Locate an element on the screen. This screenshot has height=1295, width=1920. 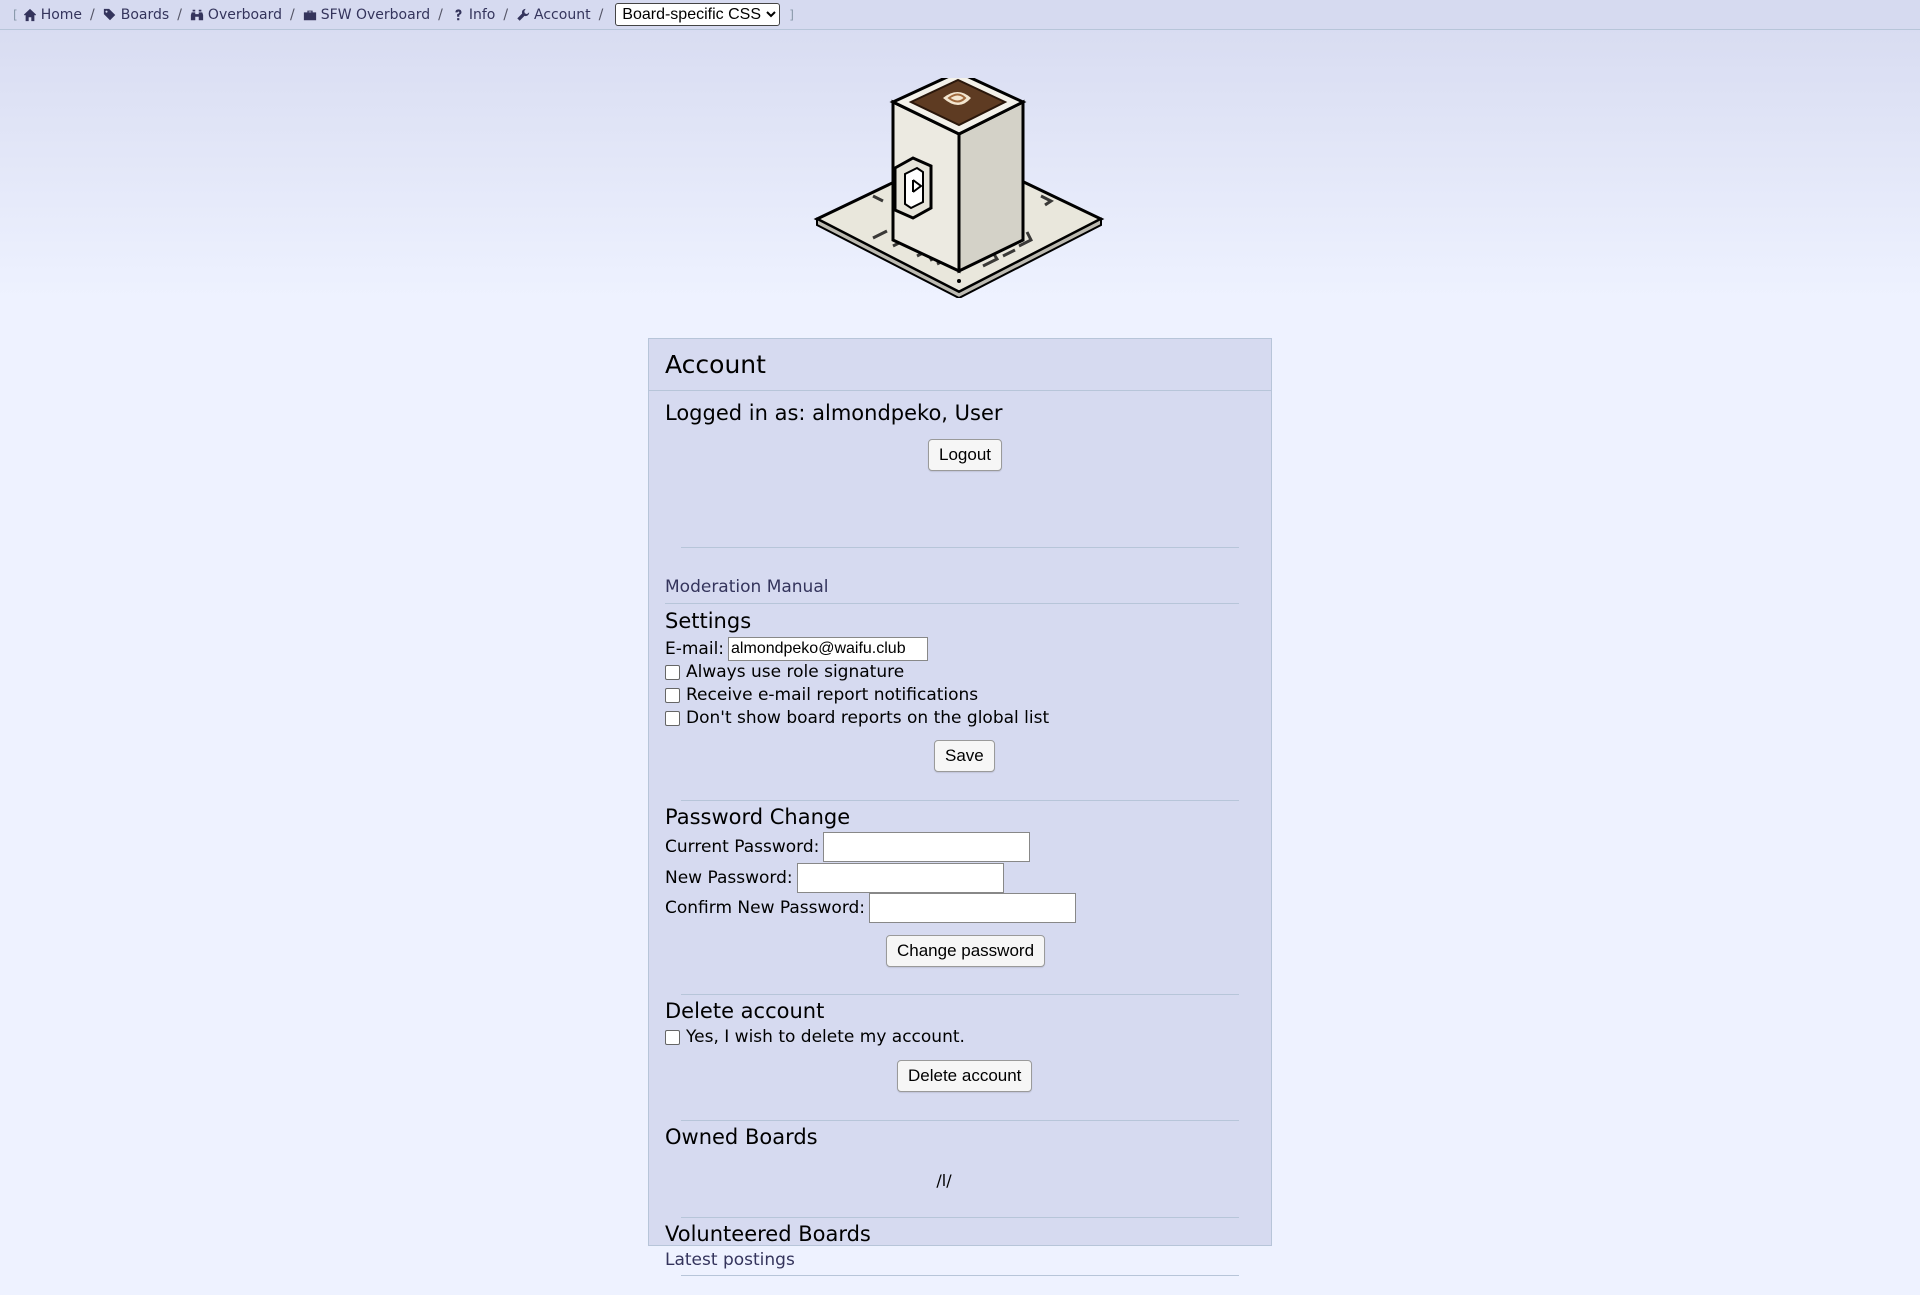
logout-button: Logout is located at coordinates (965, 455).